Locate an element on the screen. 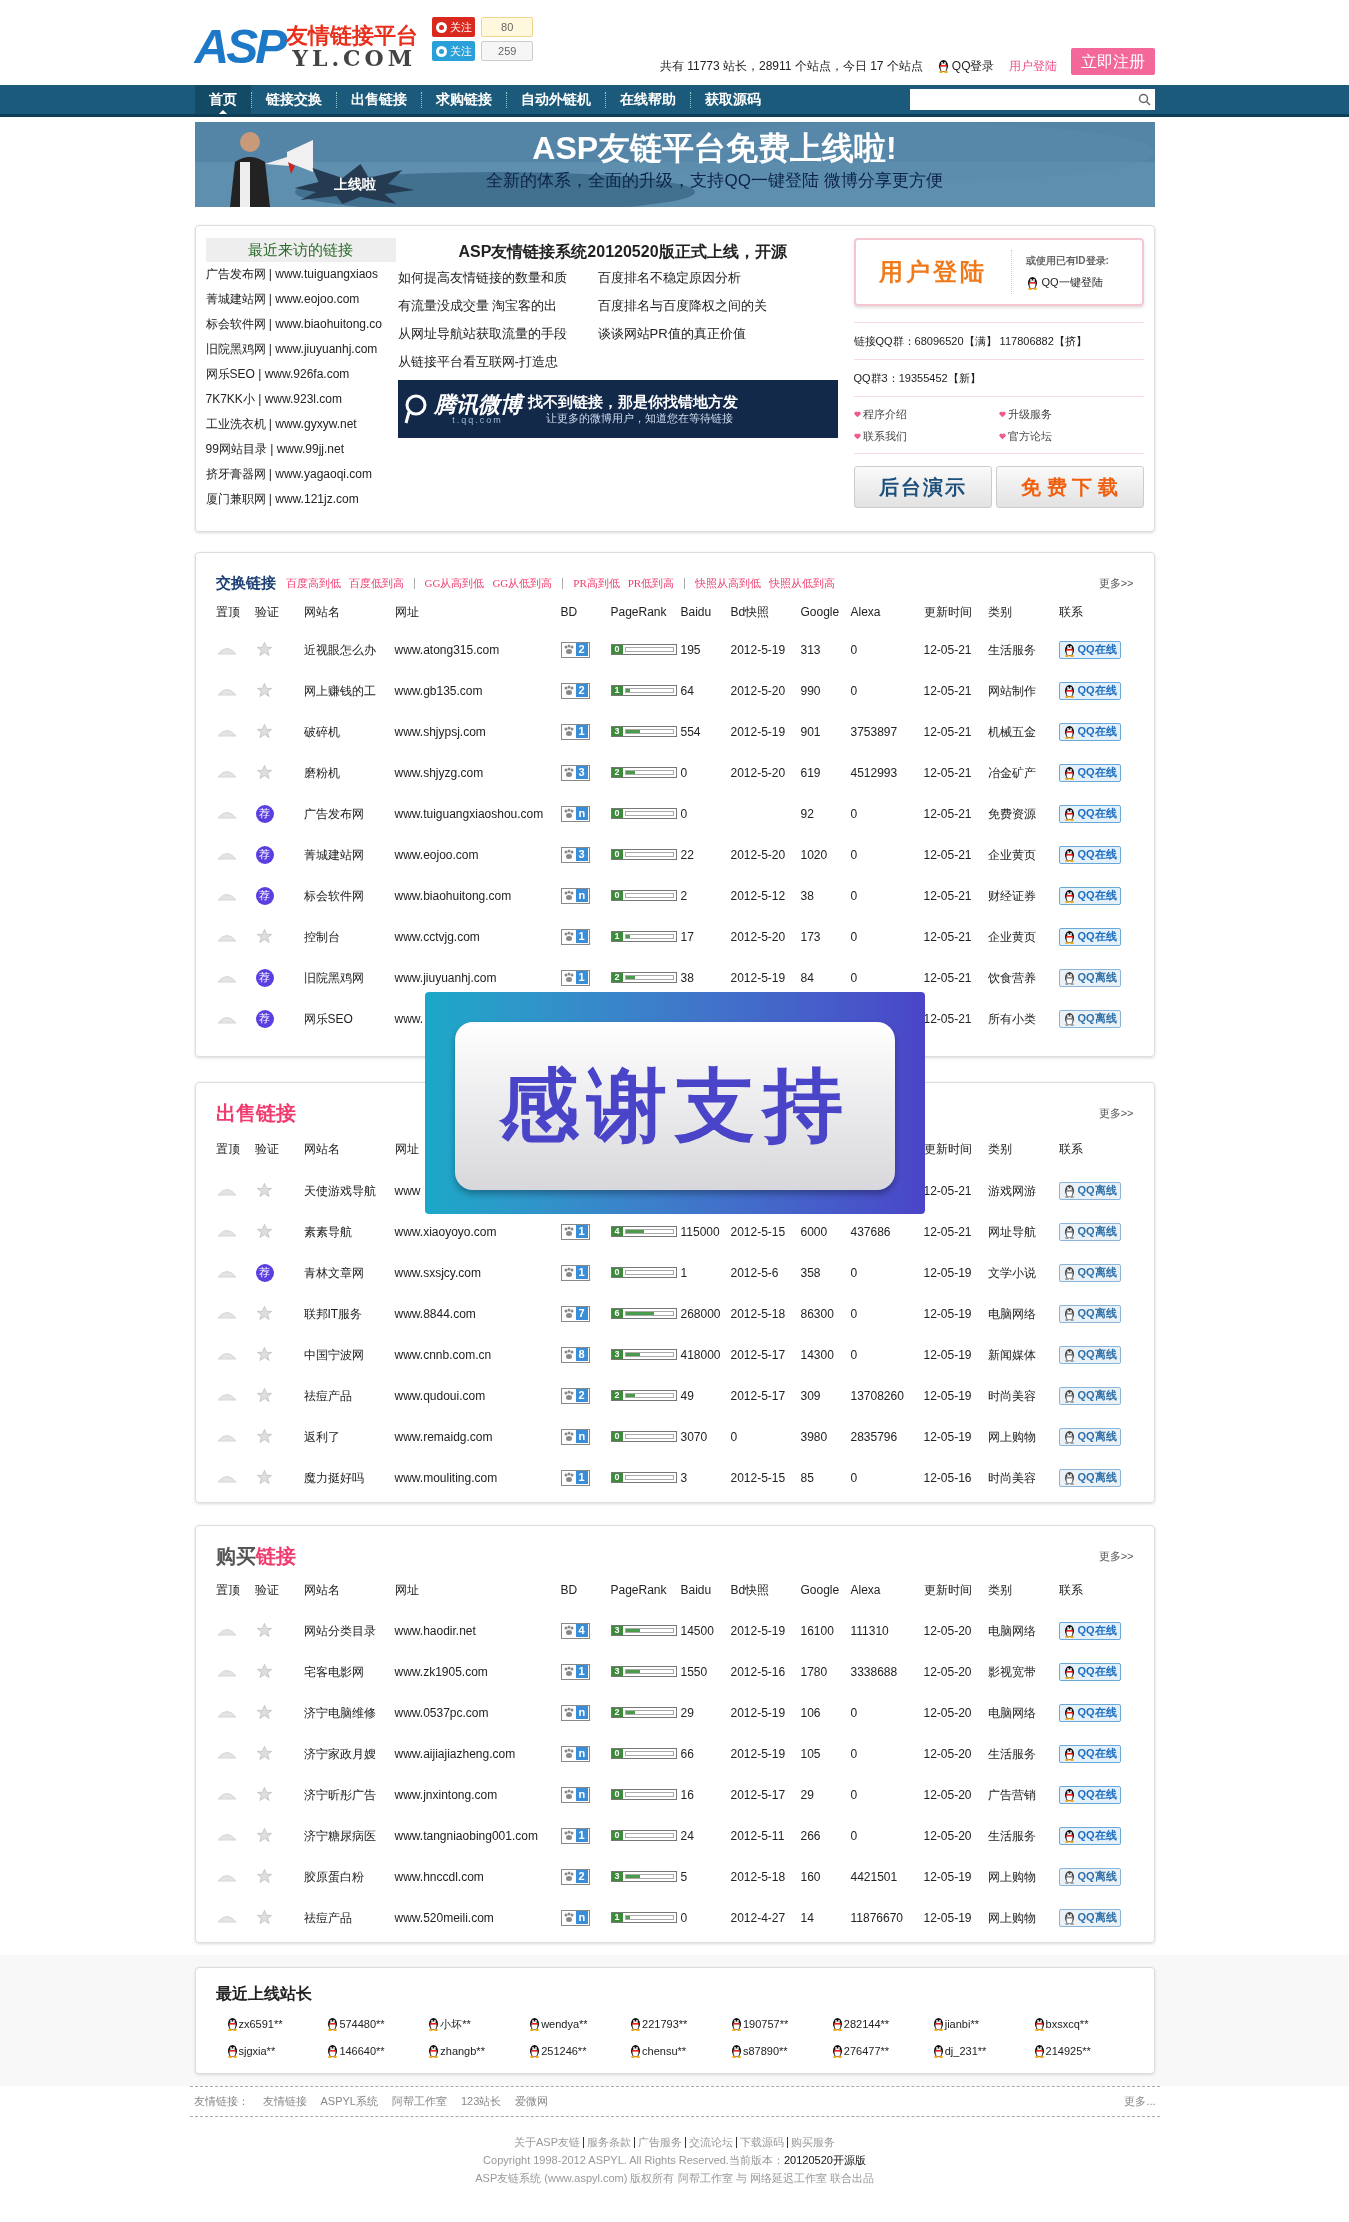 This screenshot has height=2222, width=1349. baidu-count: 24 is located at coordinates (687, 1836).